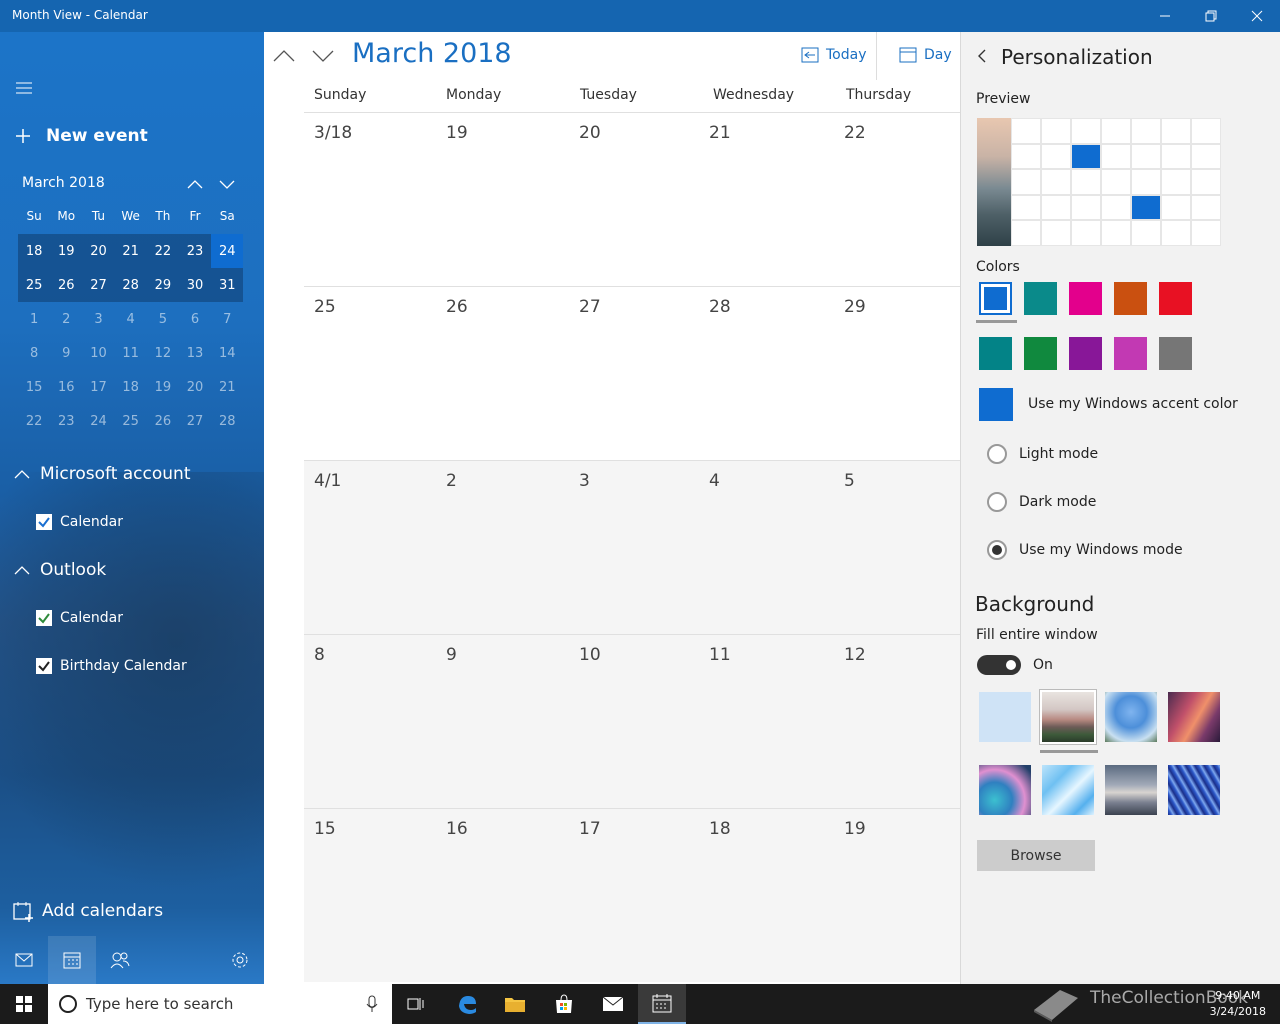 The image size is (1280, 1024). Describe the element at coordinates (162, 285) in the screenshot. I see `mini-day: 29` at that location.